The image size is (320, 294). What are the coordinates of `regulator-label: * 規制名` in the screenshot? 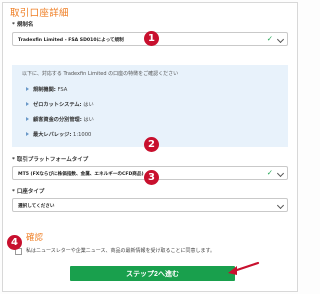 It's located at (23, 25).